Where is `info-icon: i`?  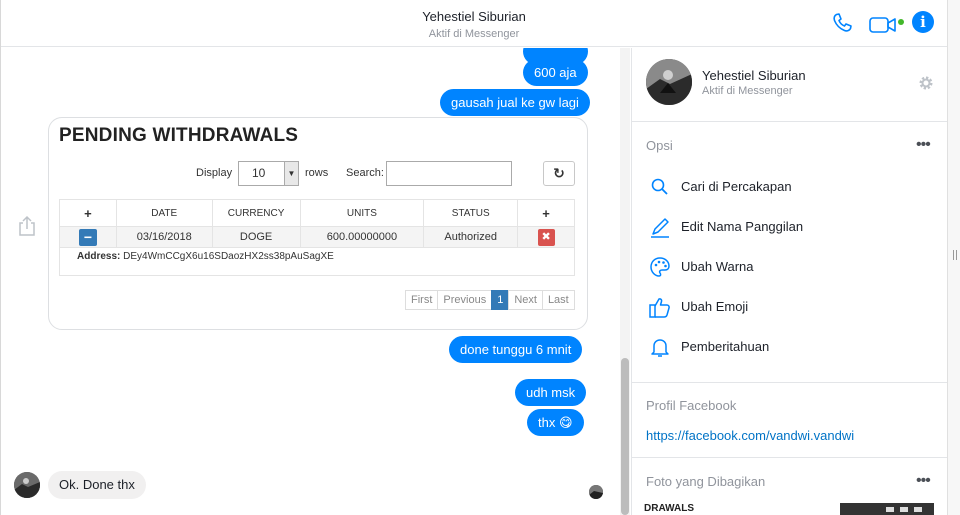
info-icon: i is located at coordinates (923, 22).